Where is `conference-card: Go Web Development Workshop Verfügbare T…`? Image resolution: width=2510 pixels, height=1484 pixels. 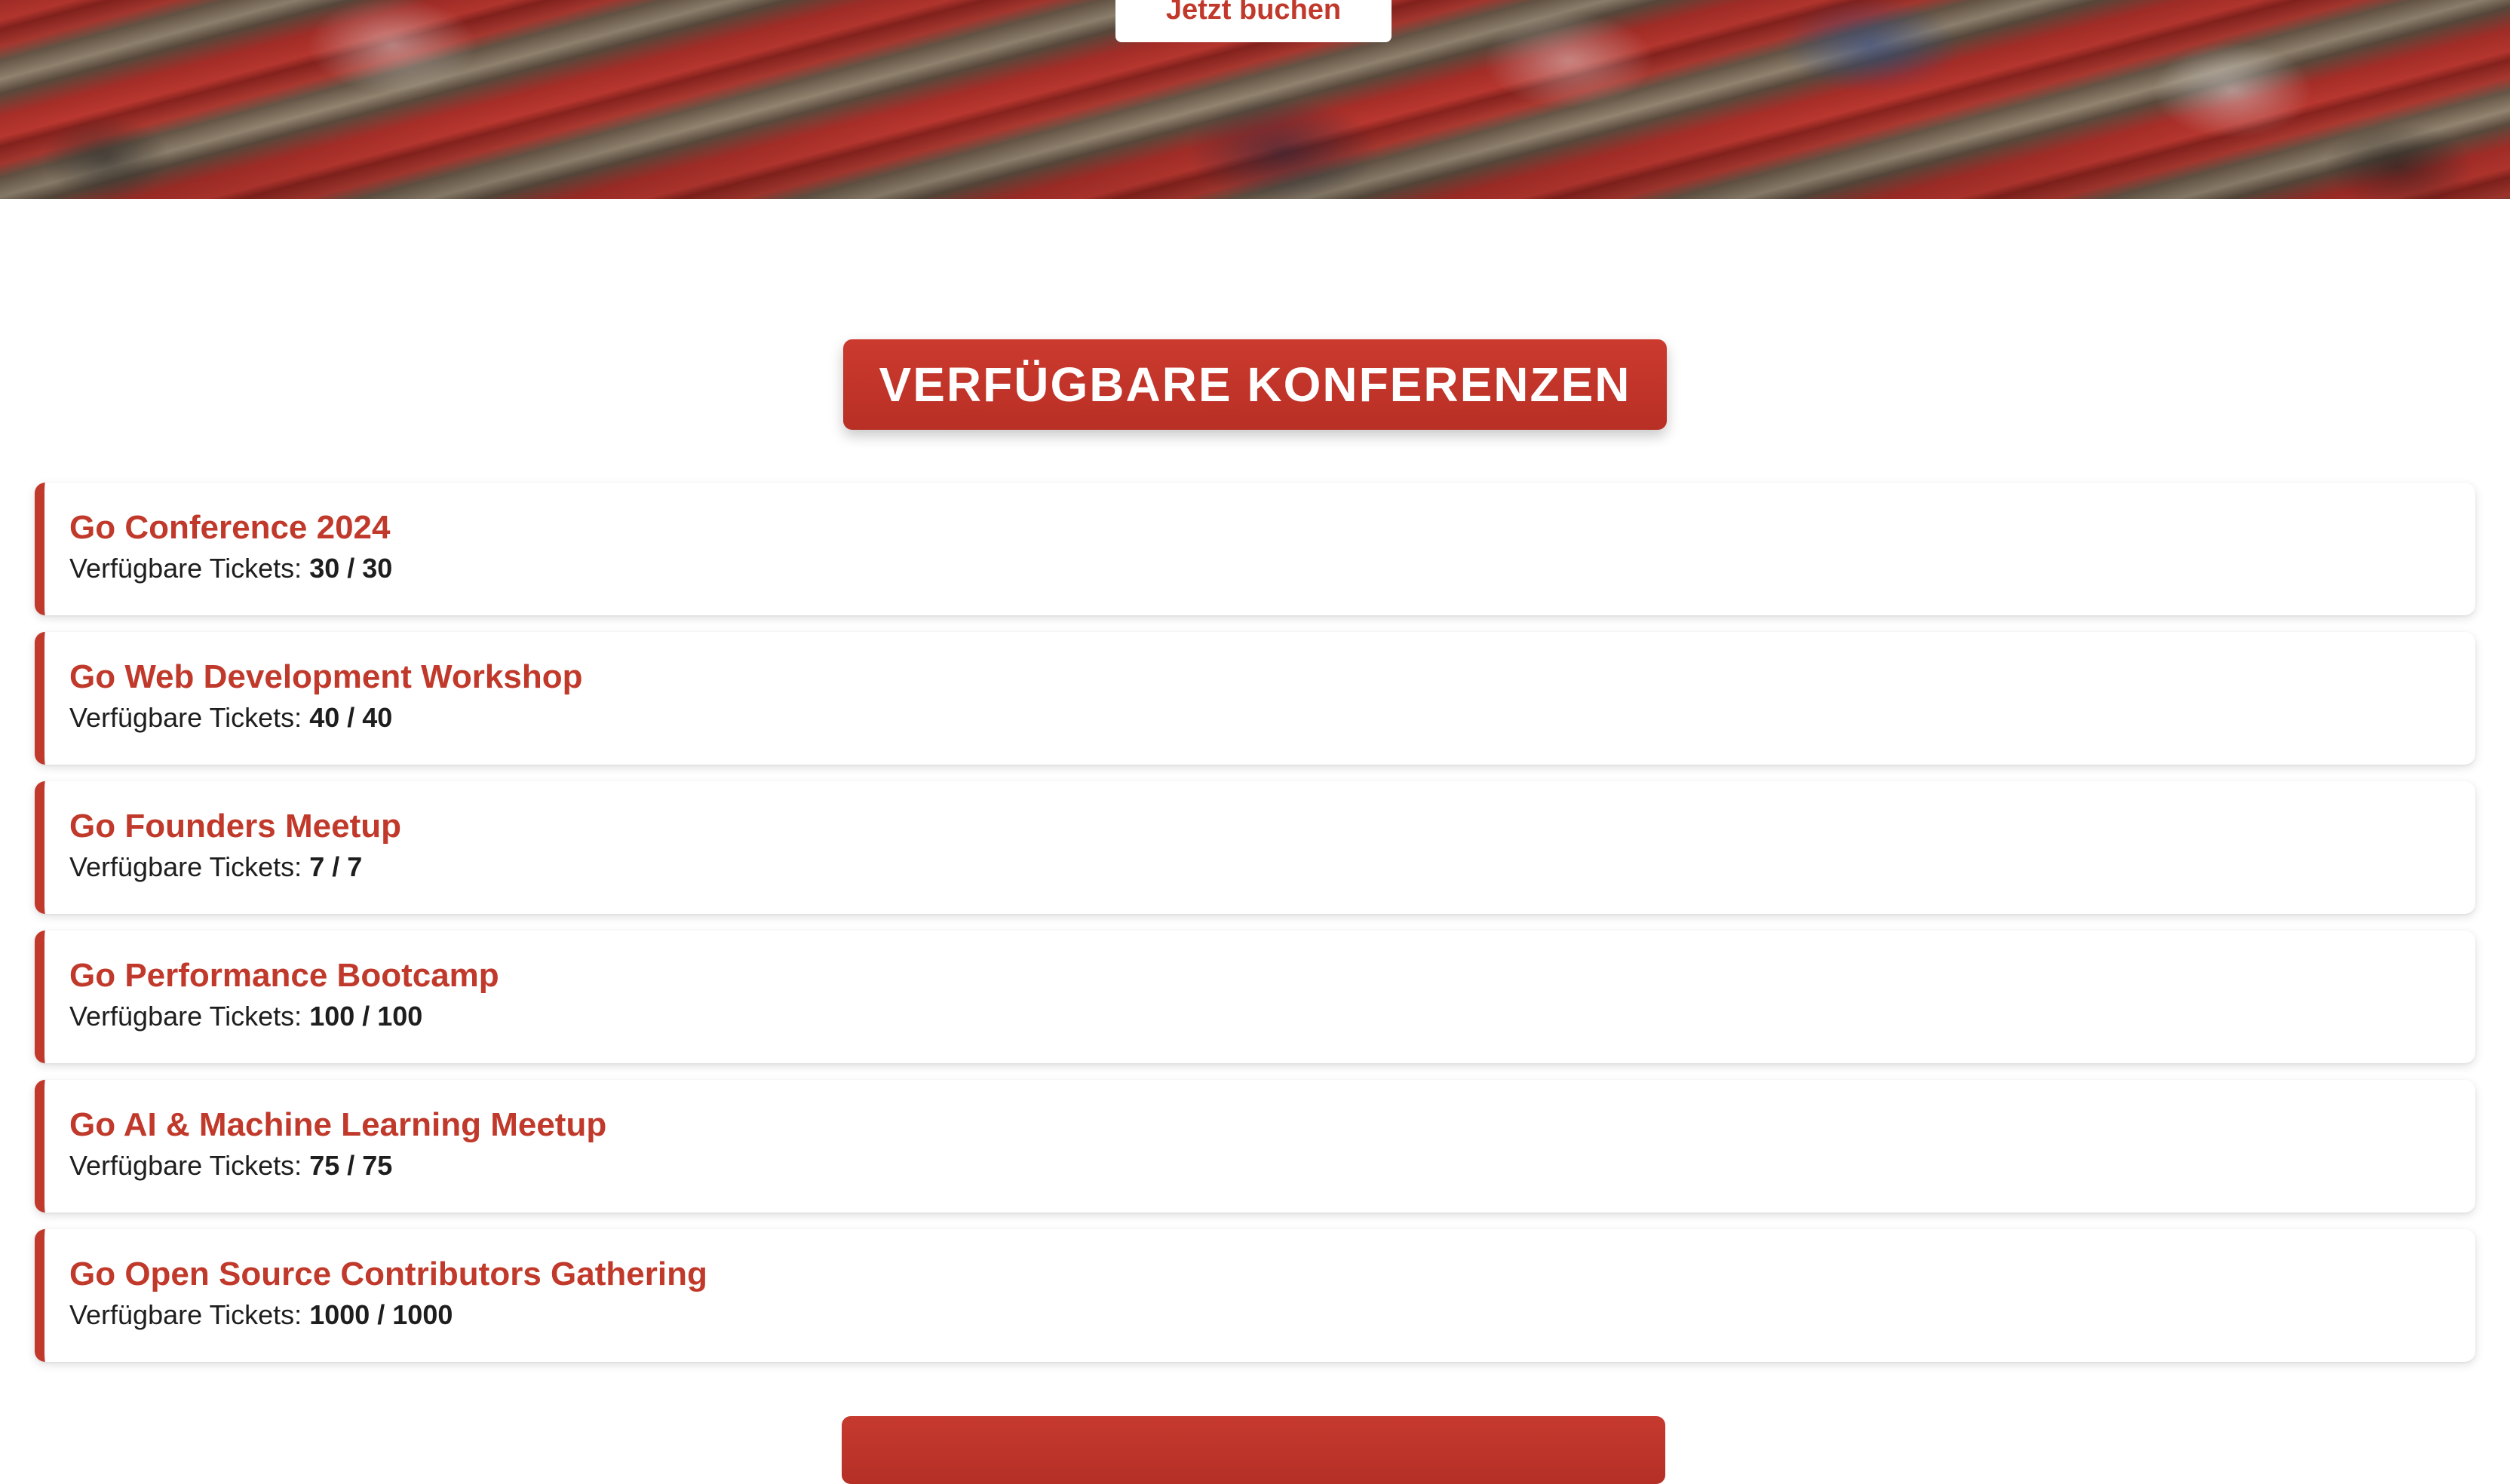
conference-card: Go Web Development Workshop Verfügbare T… is located at coordinates (1255, 698).